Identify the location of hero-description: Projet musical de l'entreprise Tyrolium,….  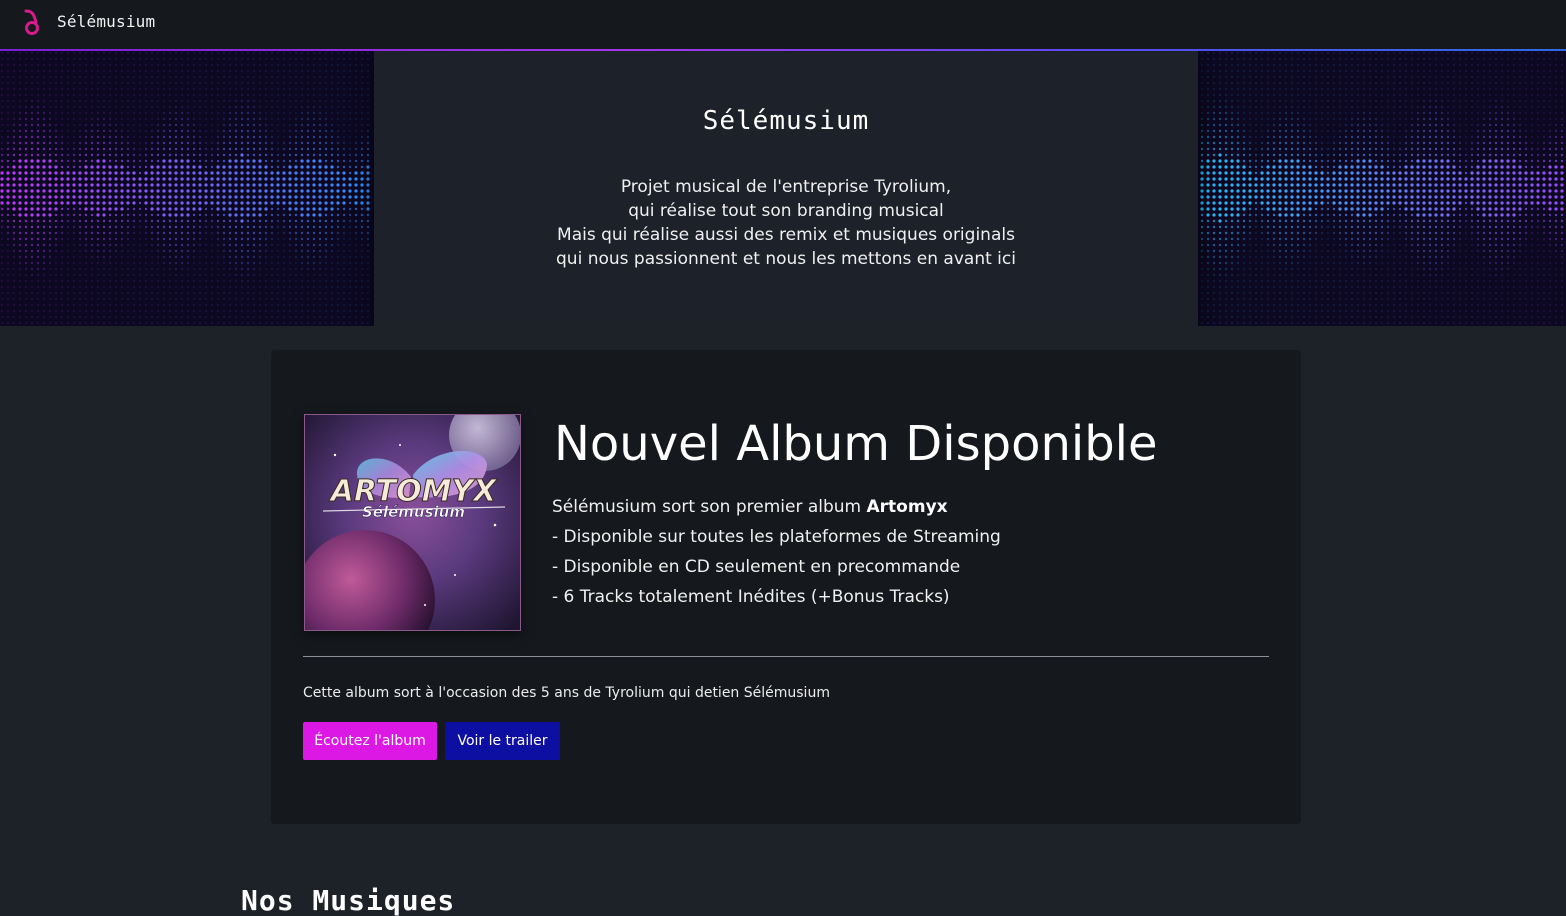
(786, 223).